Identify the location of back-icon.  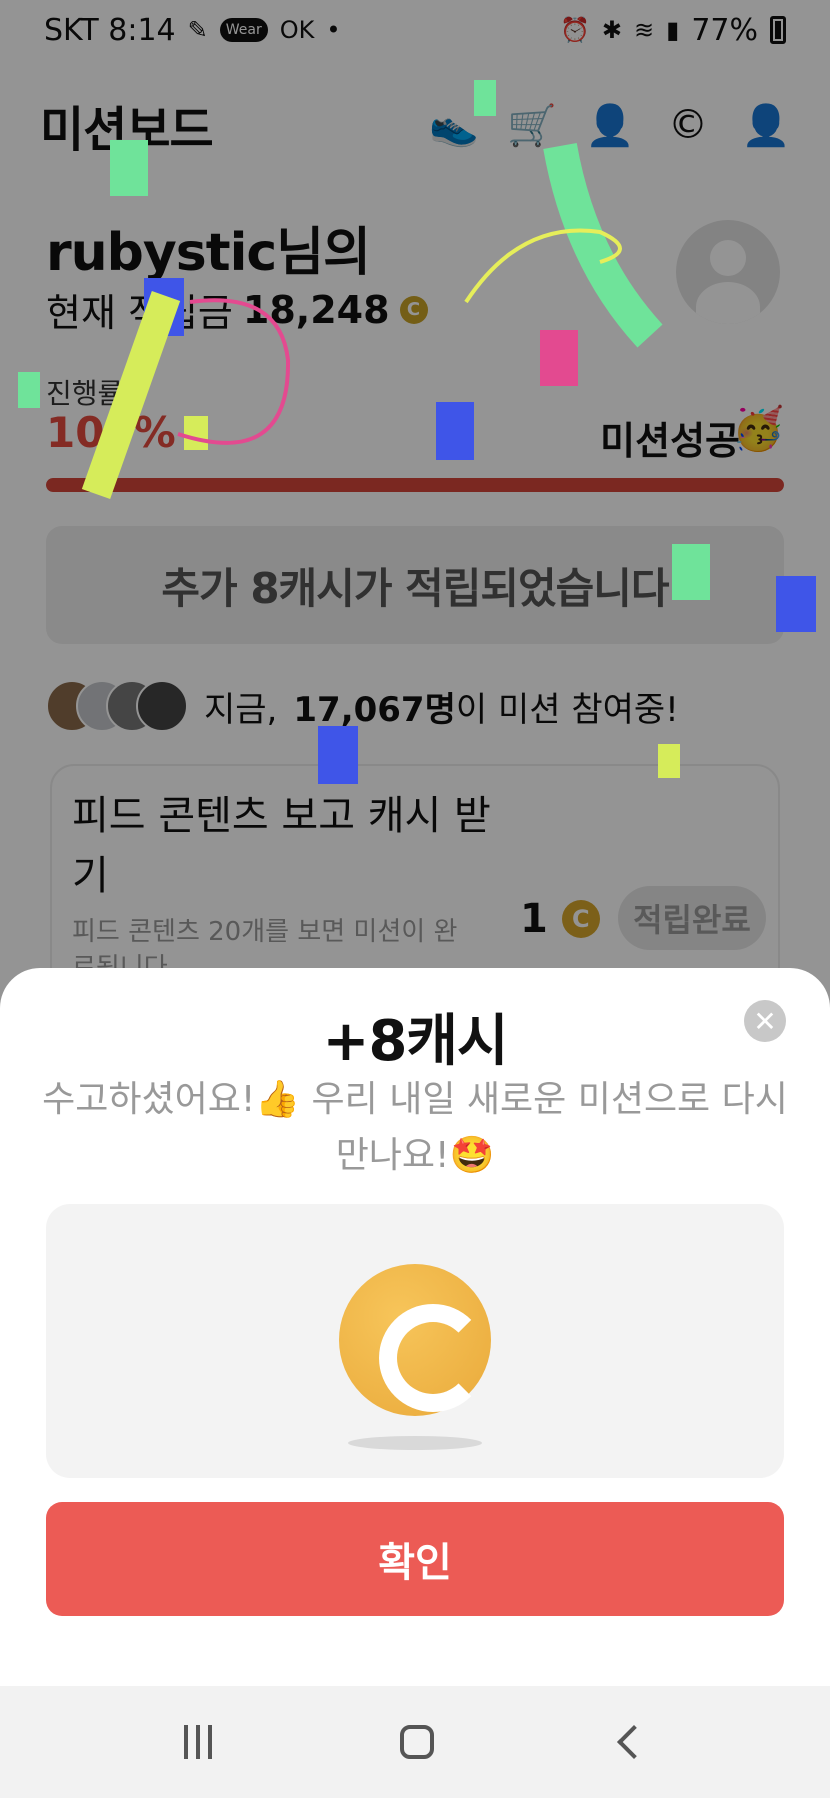
(634, 1742).